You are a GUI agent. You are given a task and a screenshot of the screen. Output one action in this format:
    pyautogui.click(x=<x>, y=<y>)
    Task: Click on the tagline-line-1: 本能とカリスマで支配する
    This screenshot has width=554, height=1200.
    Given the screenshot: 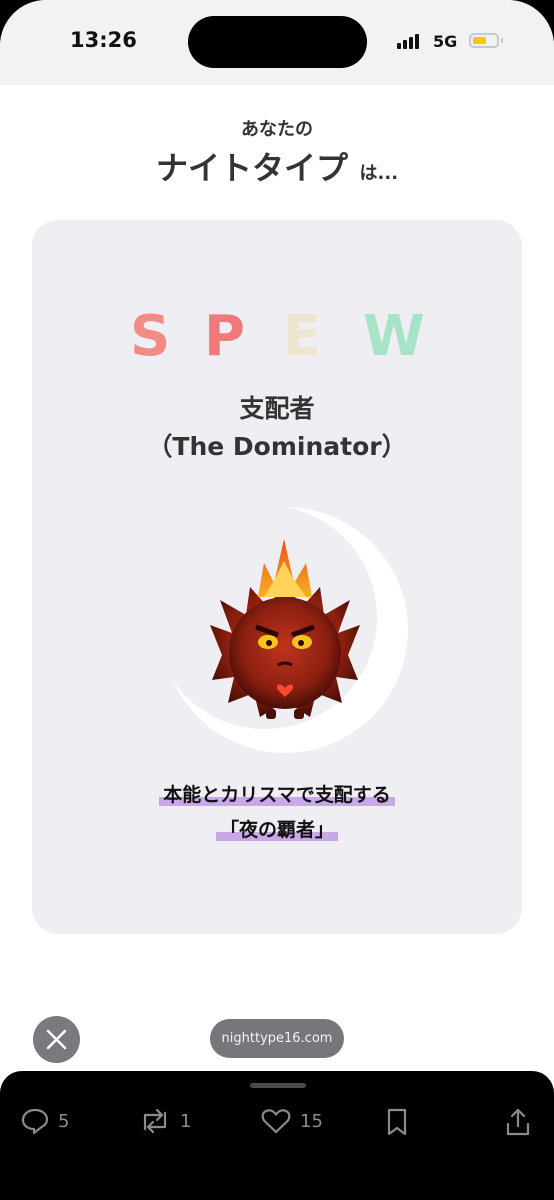 What is the action you would take?
    pyautogui.click(x=277, y=793)
    